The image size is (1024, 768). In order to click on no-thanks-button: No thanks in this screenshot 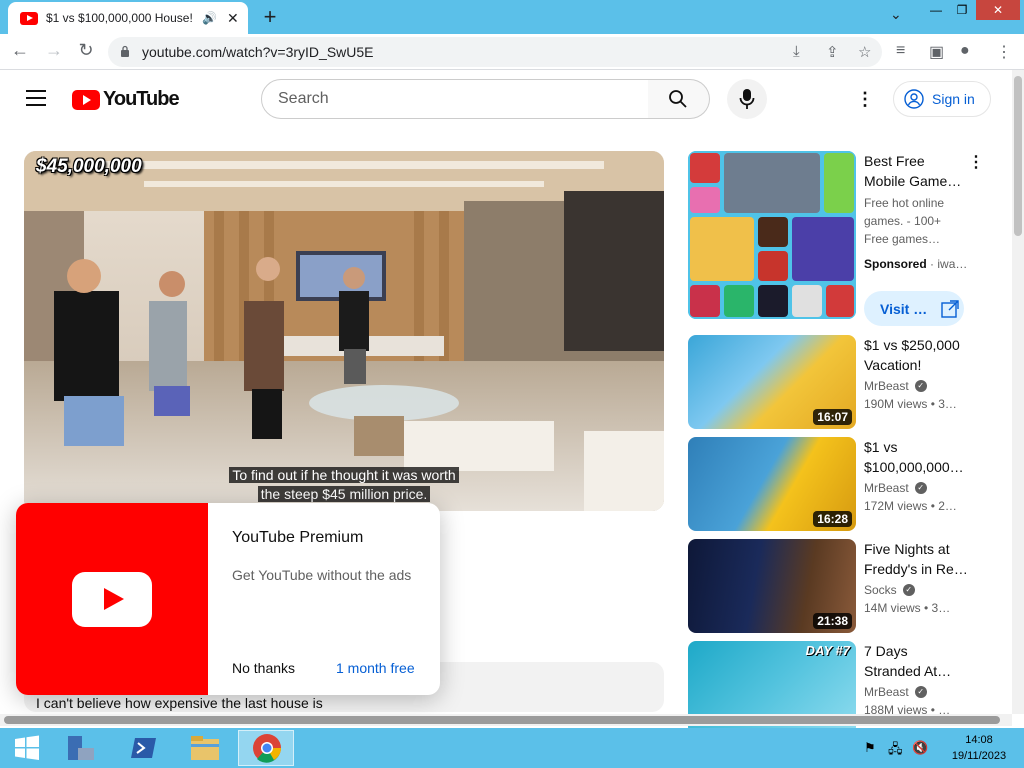, I will do `click(263, 668)`.